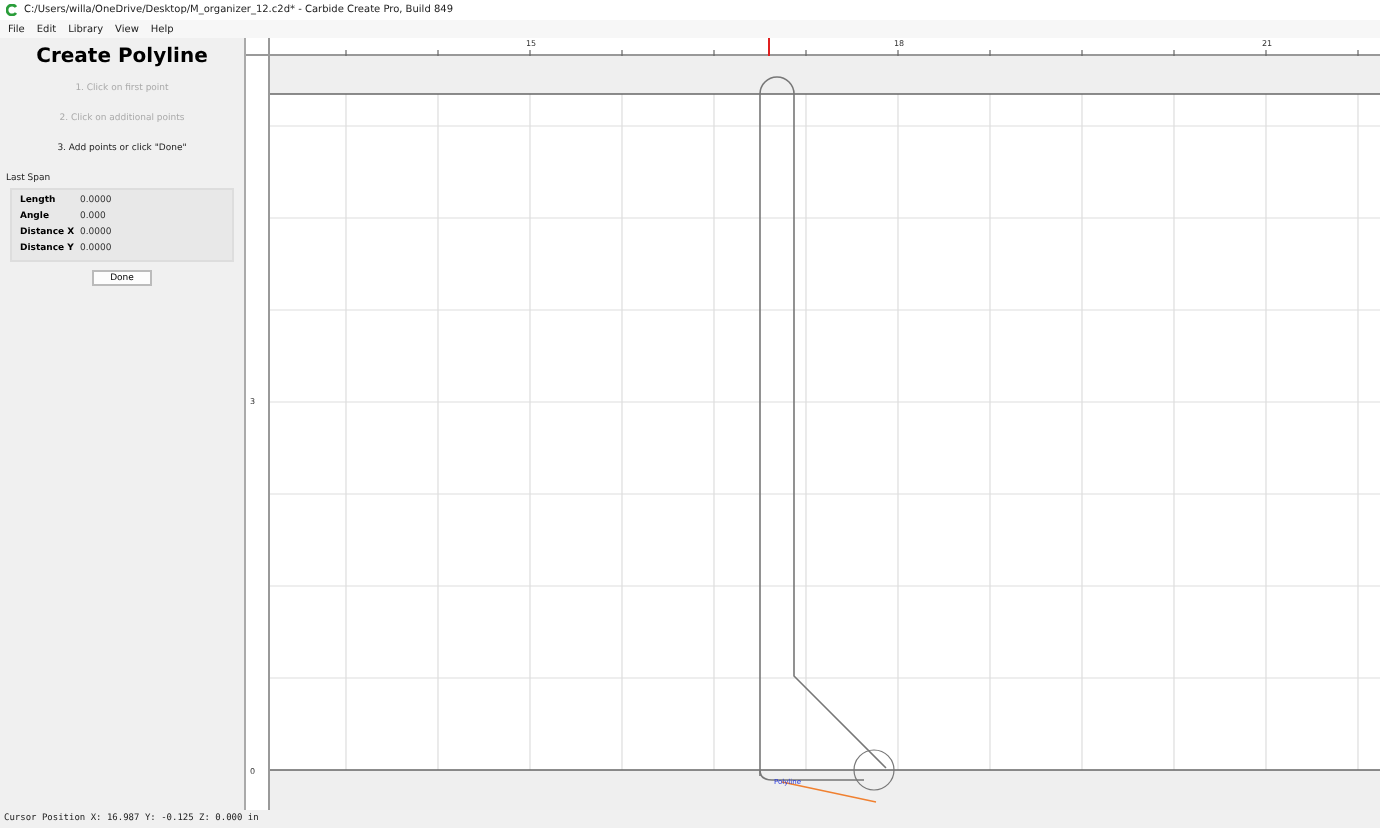  What do you see at coordinates (122, 57) in the screenshot?
I see `panel-title: Create Polyline` at bounding box center [122, 57].